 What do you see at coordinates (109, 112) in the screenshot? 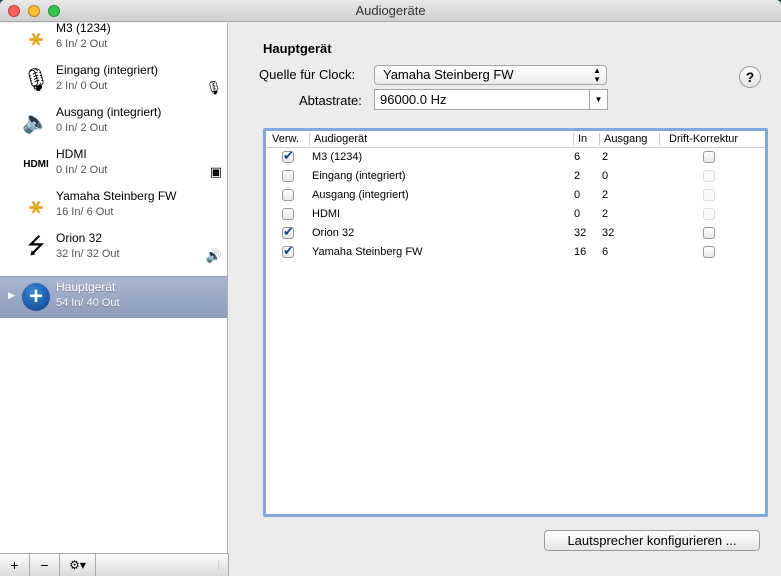
I see `device-name: Ausgang (integriert)` at bounding box center [109, 112].